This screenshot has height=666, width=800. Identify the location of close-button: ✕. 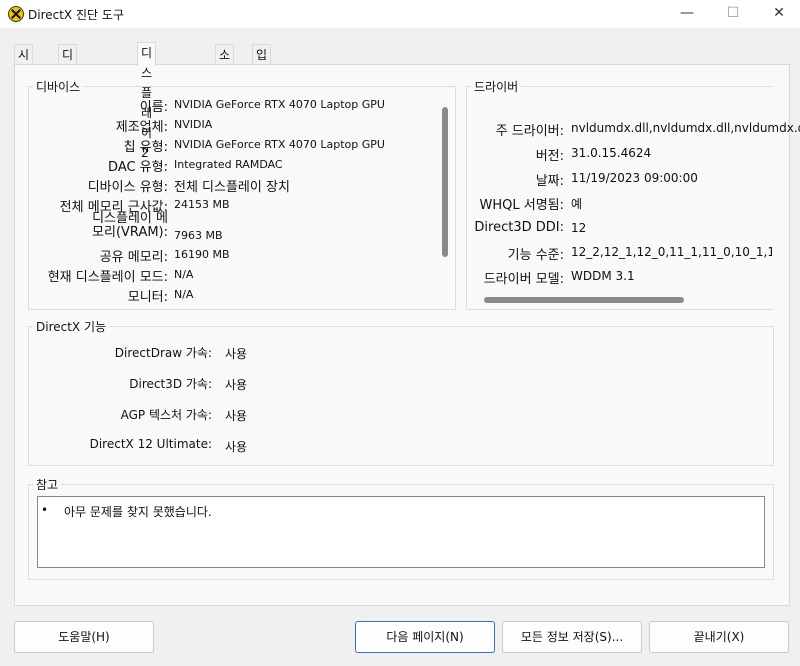
(778, 14).